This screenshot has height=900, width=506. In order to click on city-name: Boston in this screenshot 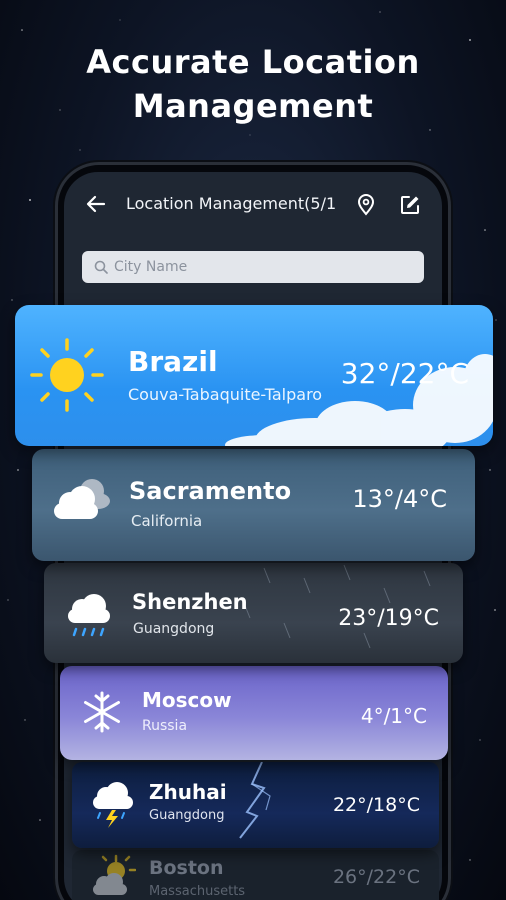, I will do `click(186, 868)`.